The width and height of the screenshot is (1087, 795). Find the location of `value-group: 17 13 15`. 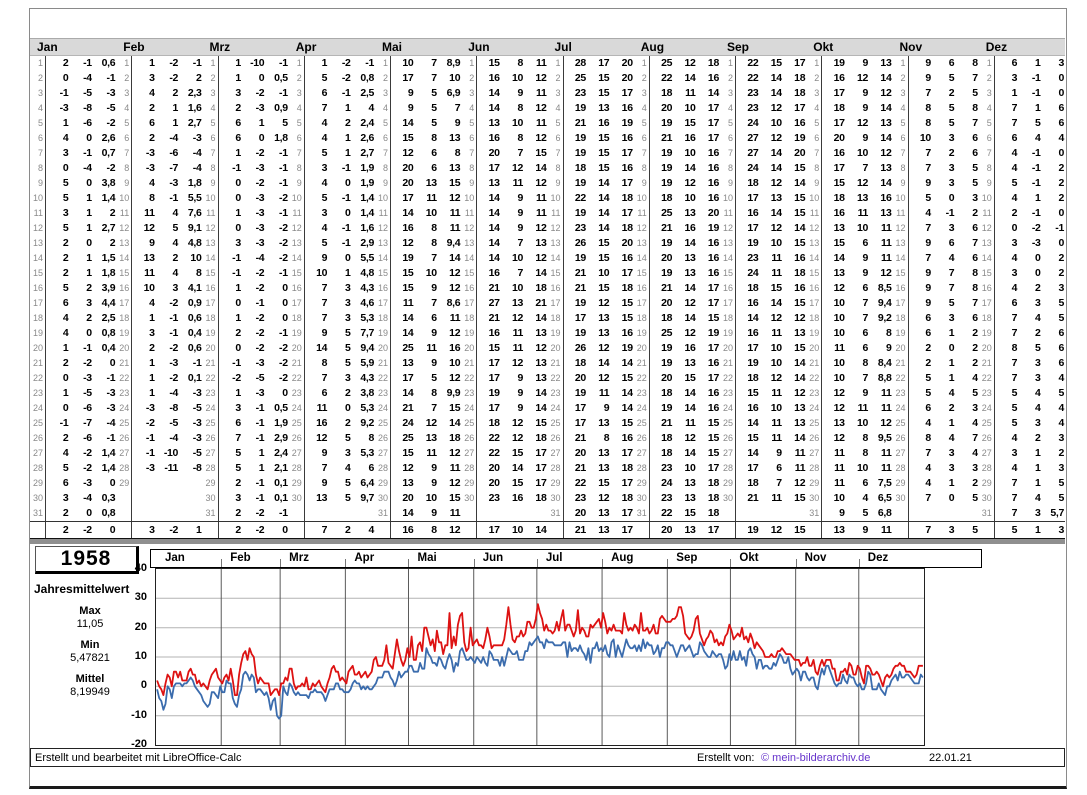

value-group: 17 13 15 is located at coordinates (598, 318).